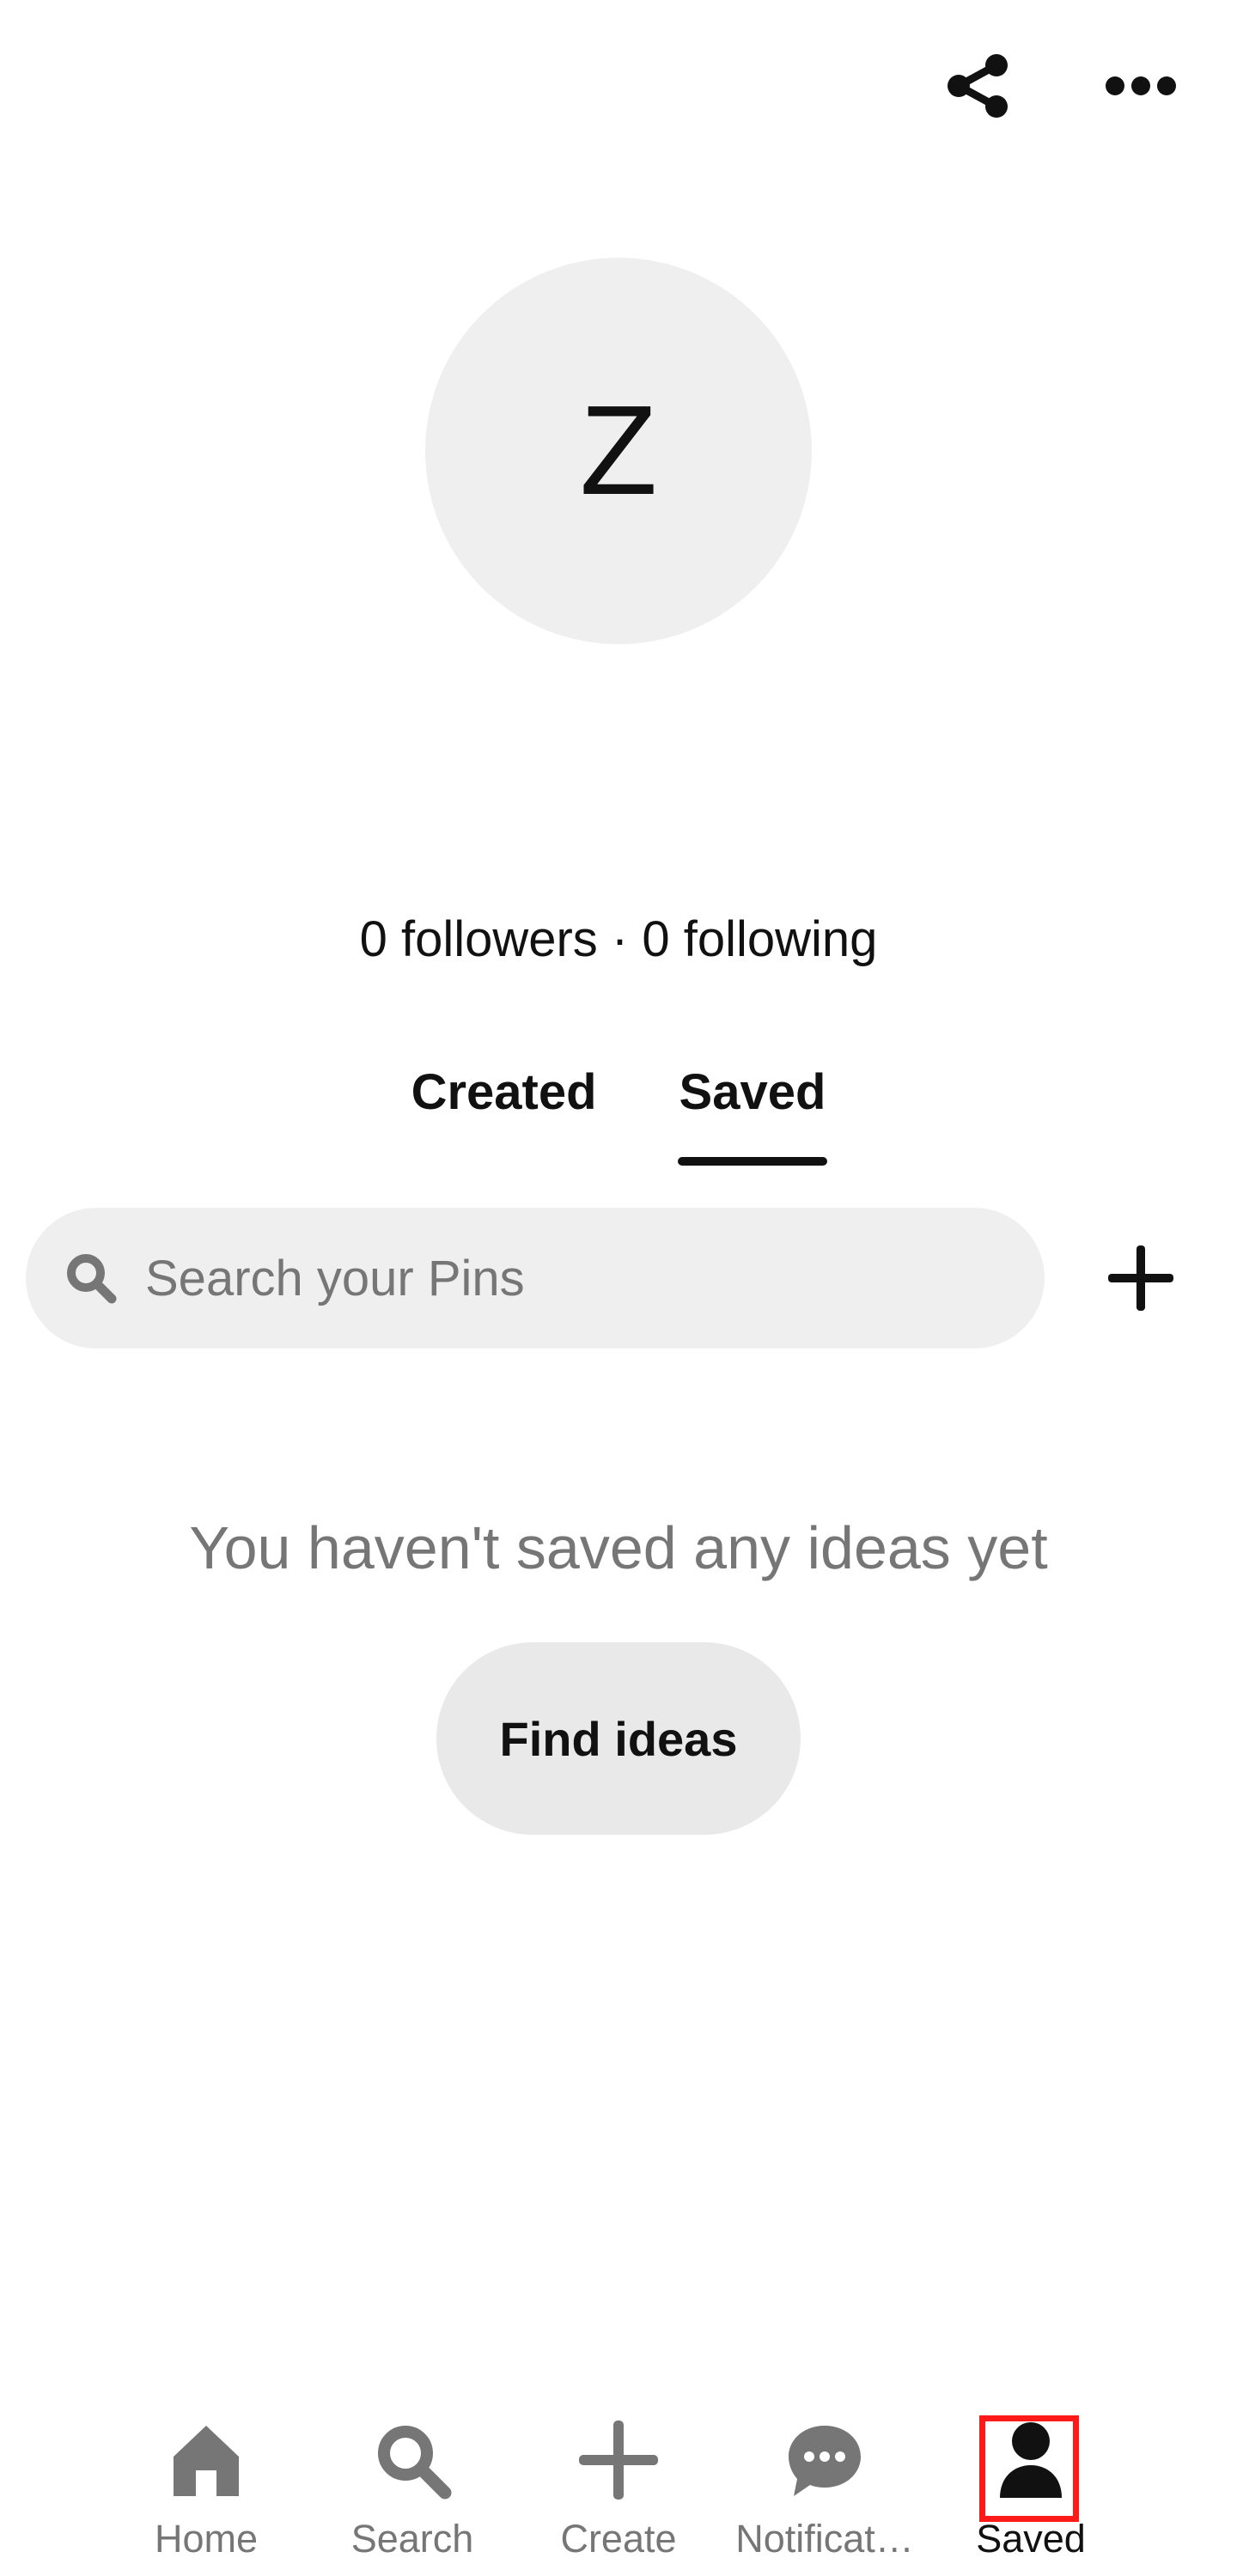 This screenshot has height=2576, width=1237. I want to click on bottom-nav: Home Search Create Notificat… Saved, so click(618, 2490).